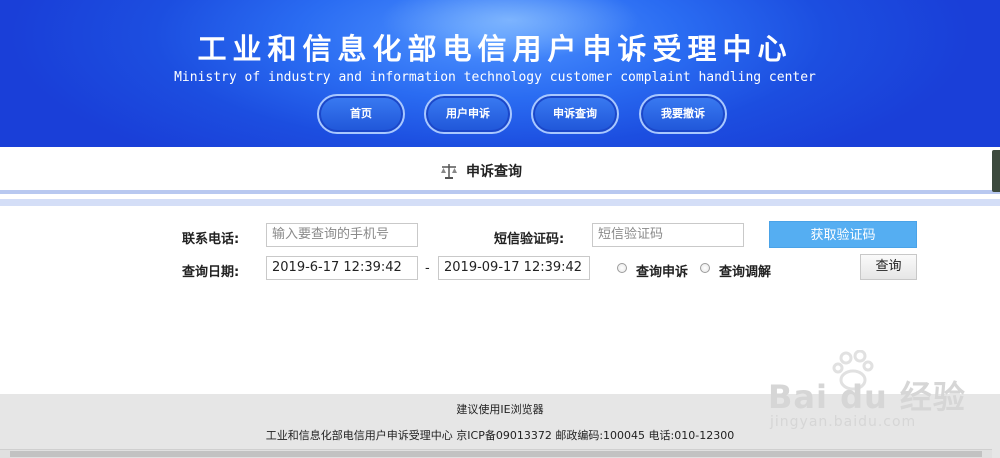  I want to click on site-title: 工业和信息化部电信用户申诉受理中心, so click(495, 49).